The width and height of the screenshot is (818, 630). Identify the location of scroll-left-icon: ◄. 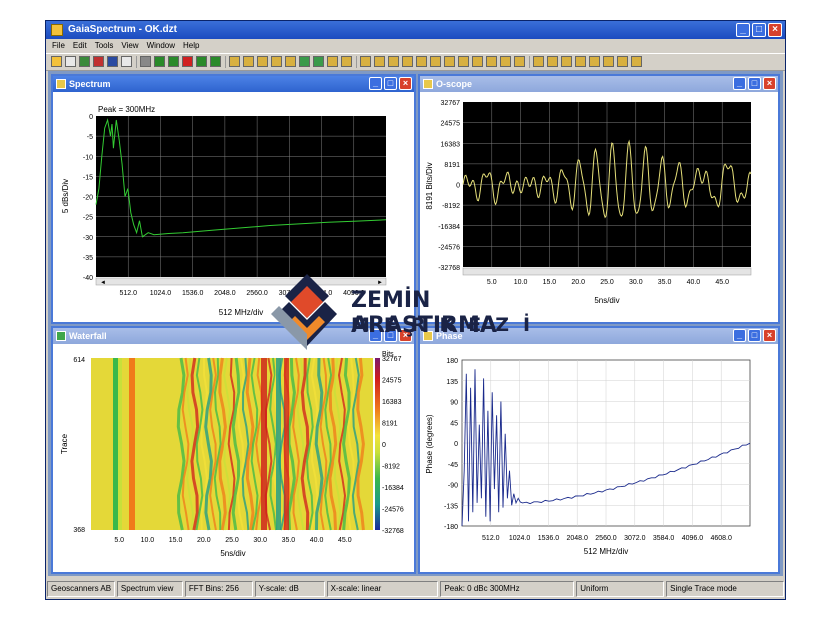
(103, 283).